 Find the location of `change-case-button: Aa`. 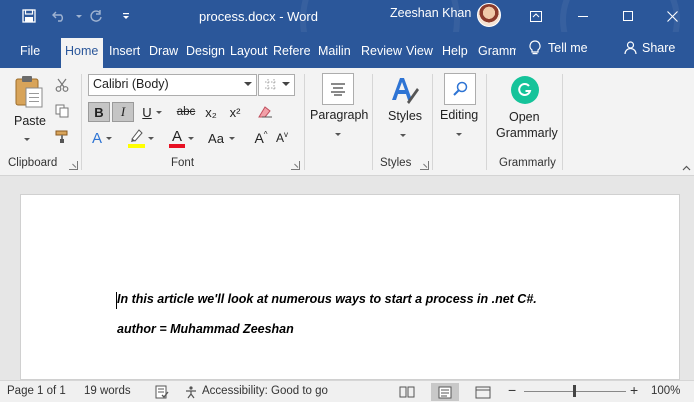

change-case-button: Aa is located at coordinates (216, 138).